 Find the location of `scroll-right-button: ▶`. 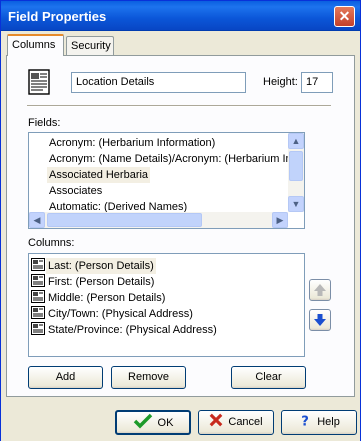

scroll-right-button: ▶ is located at coordinates (280, 220).